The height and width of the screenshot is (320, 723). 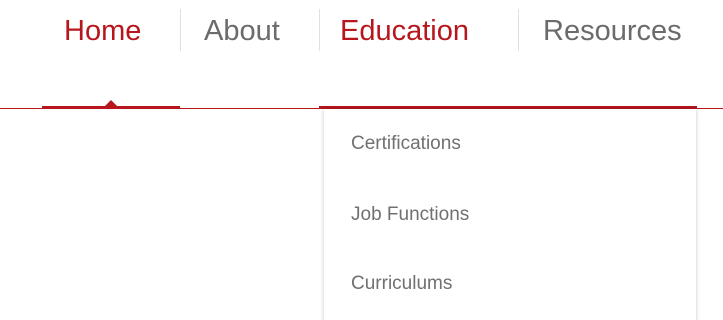 I want to click on dropdown-item-certifications: Certifications, so click(x=406, y=144).